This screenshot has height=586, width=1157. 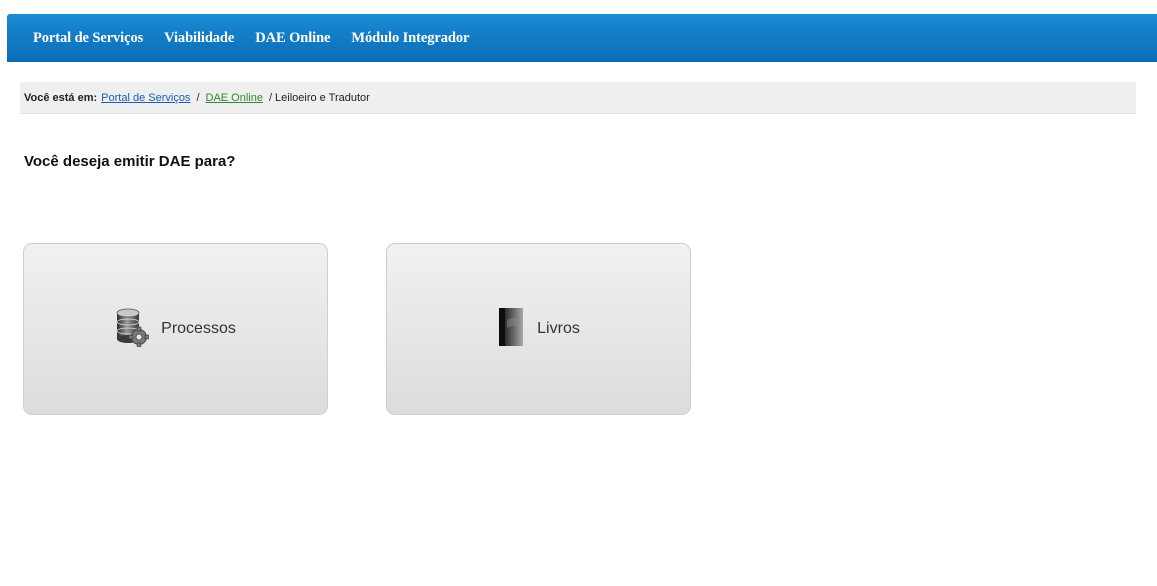 I want to click on nav-dae-online: DAE Online, so click(x=292, y=38).